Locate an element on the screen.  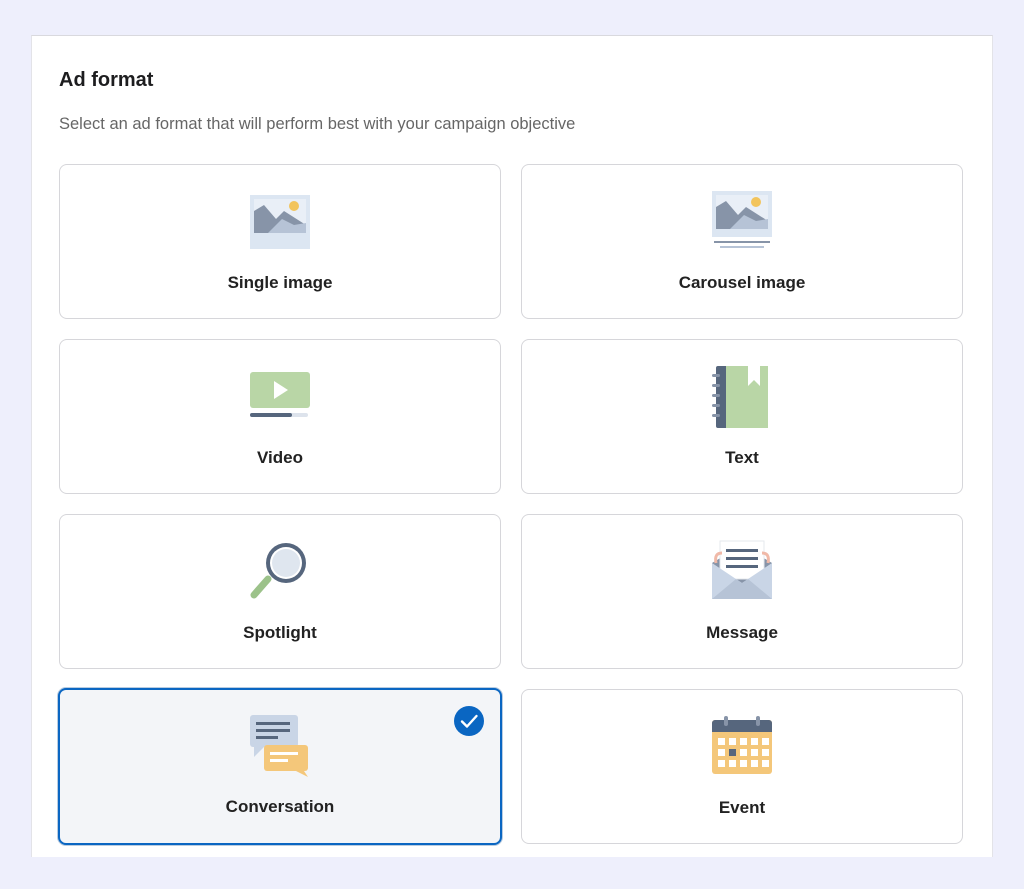
format-card-carousel-image: Carousel image is located at coordinates (742, 241).